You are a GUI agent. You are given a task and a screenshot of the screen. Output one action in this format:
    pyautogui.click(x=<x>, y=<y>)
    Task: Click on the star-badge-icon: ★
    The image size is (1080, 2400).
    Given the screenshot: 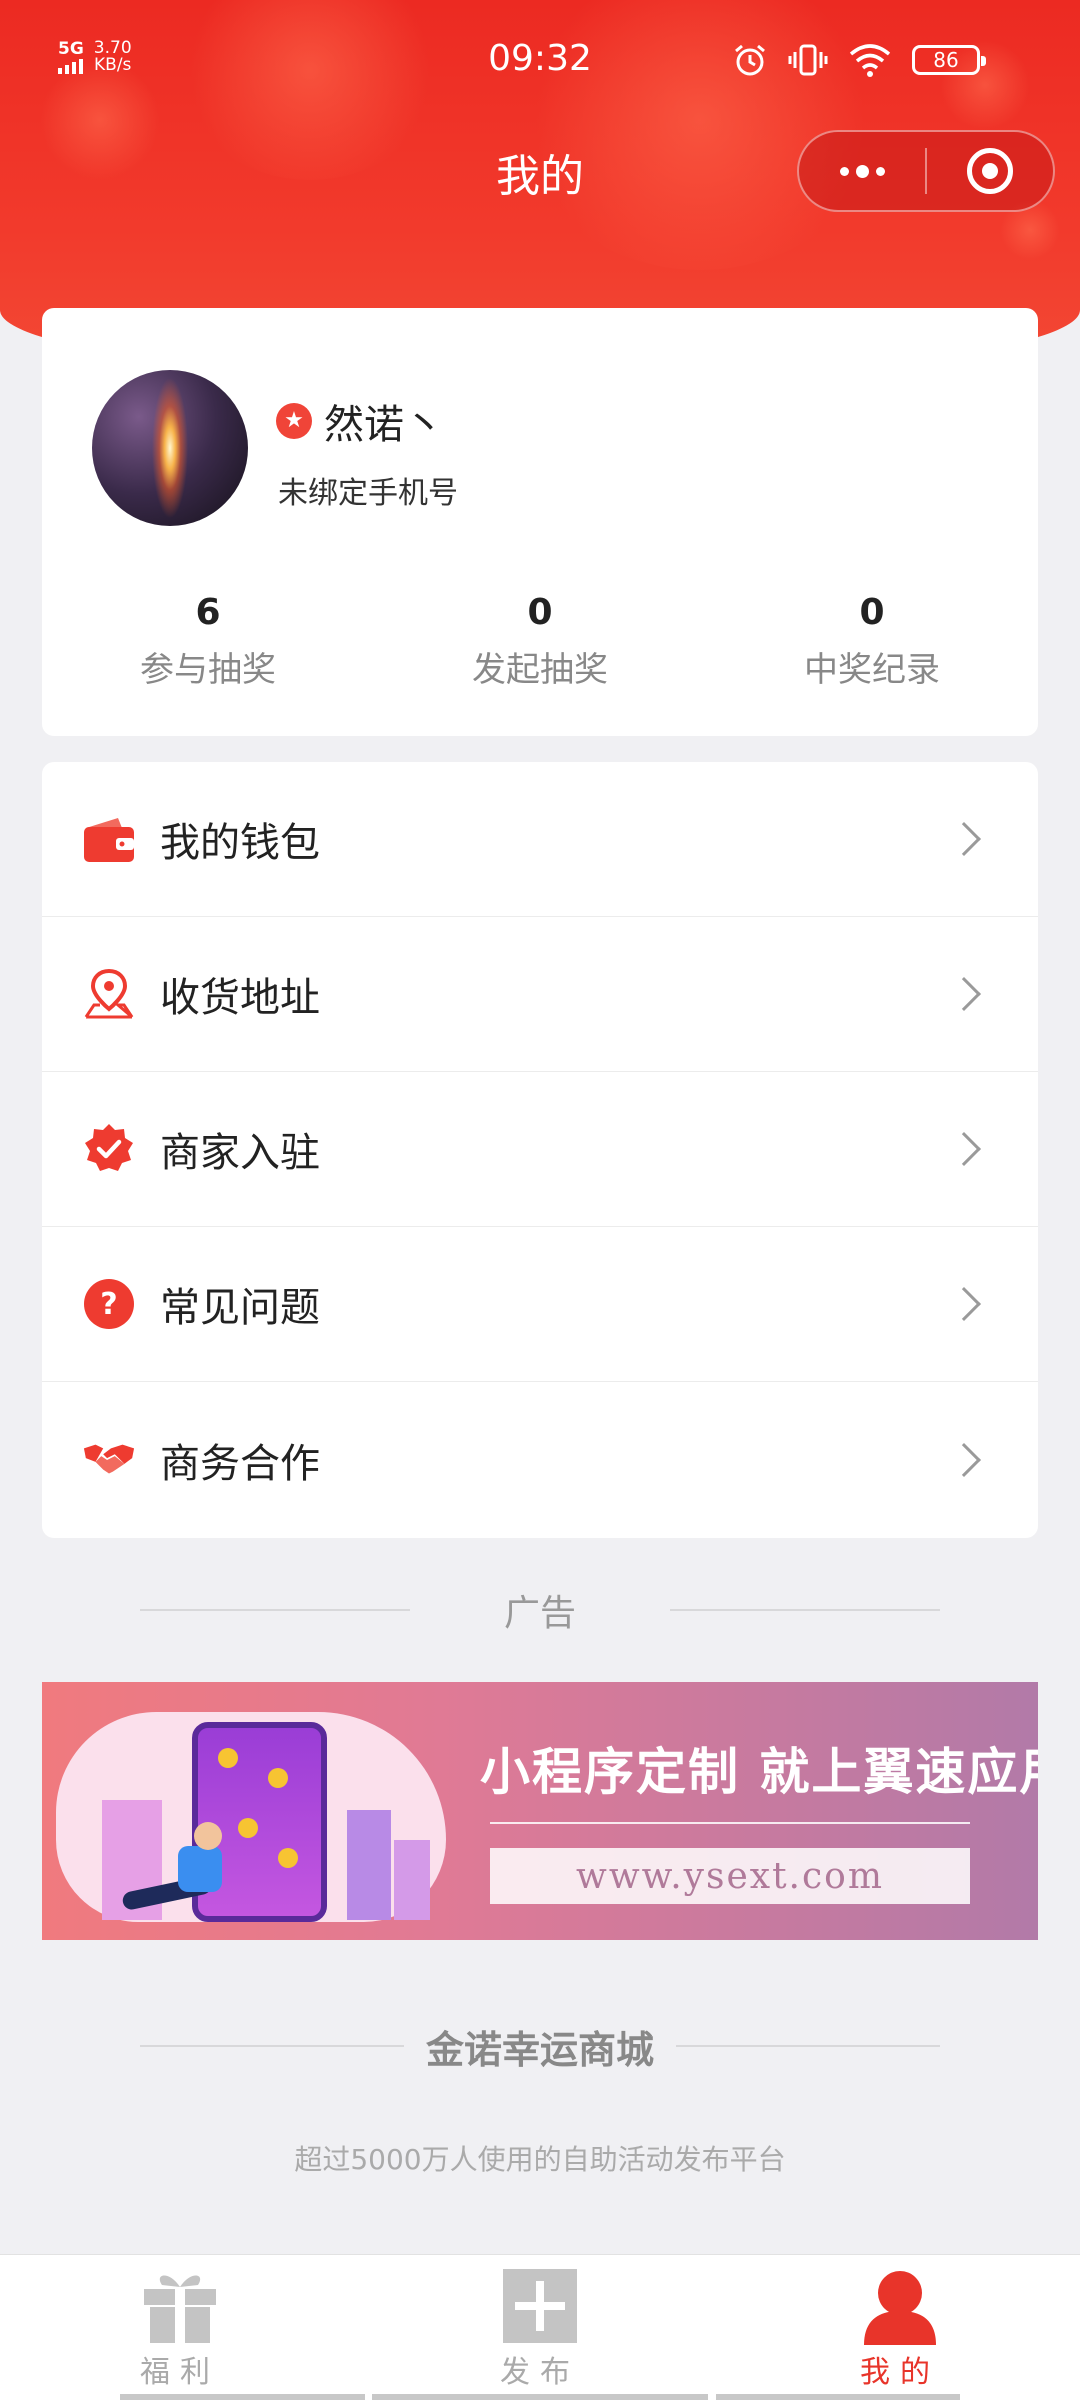 What is the action you would take?
    pyautogui.click(x=294, y=421)
    